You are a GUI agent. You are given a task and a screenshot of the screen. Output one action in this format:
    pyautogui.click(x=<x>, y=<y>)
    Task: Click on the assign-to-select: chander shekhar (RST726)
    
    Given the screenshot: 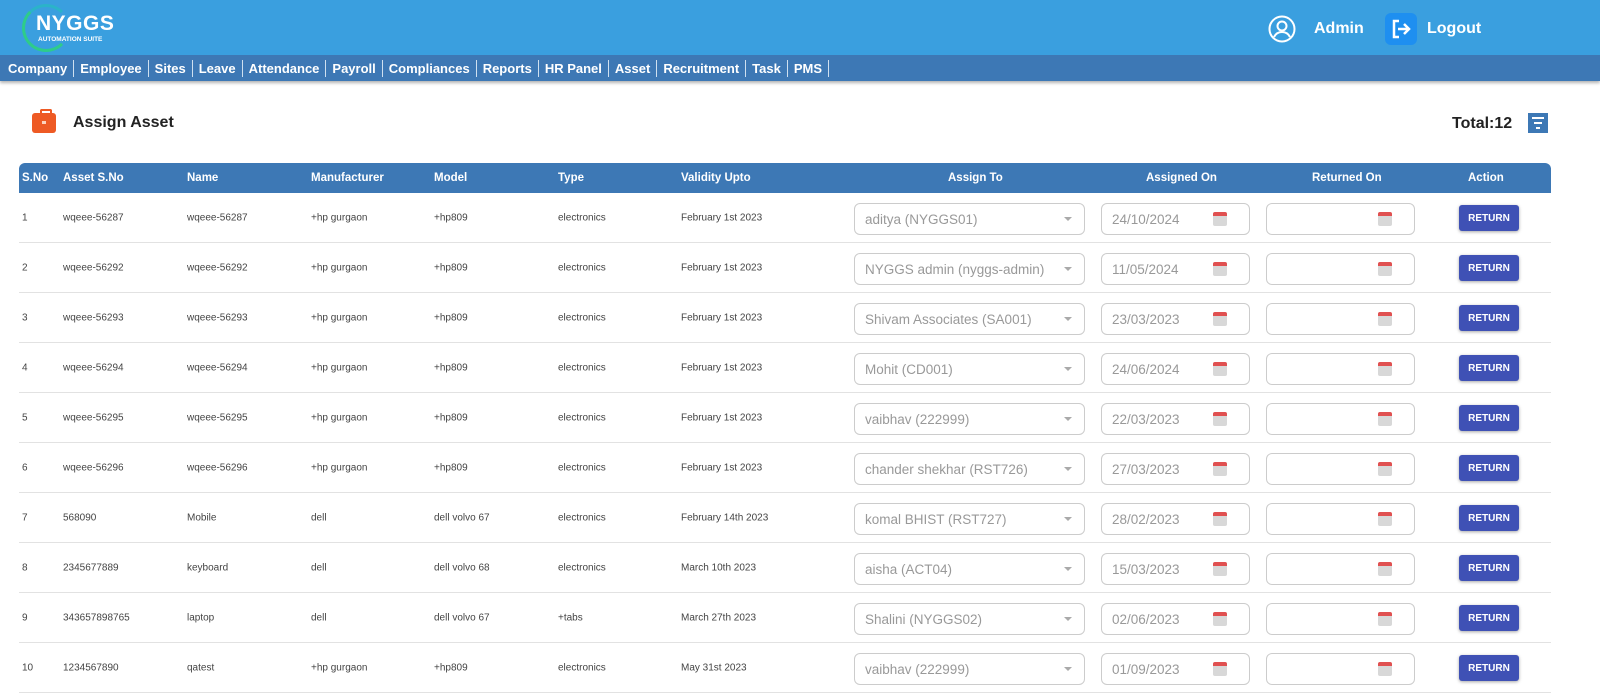 What is the action you would take?
    pyautogui.click(x=969, y=469)
    